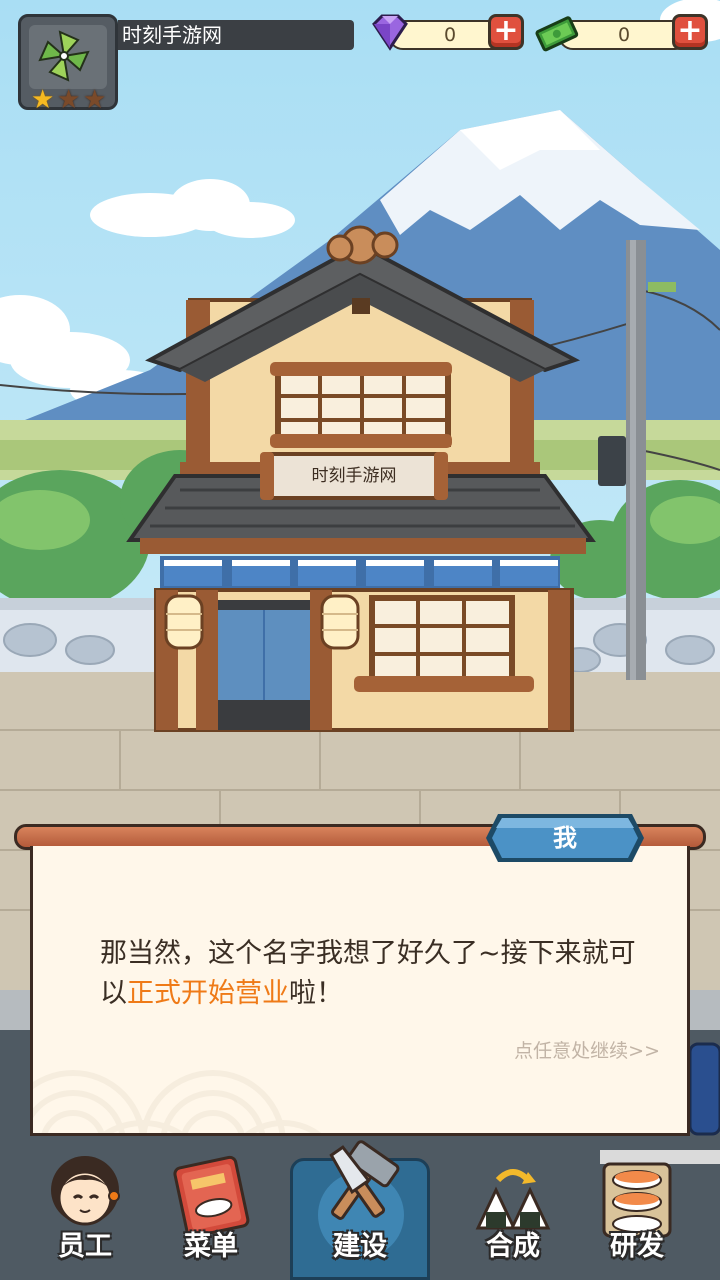  Describe the element at coordinates (354, 476) in the screenshot. I see `shop-sign: 时刻手游网` at that location.